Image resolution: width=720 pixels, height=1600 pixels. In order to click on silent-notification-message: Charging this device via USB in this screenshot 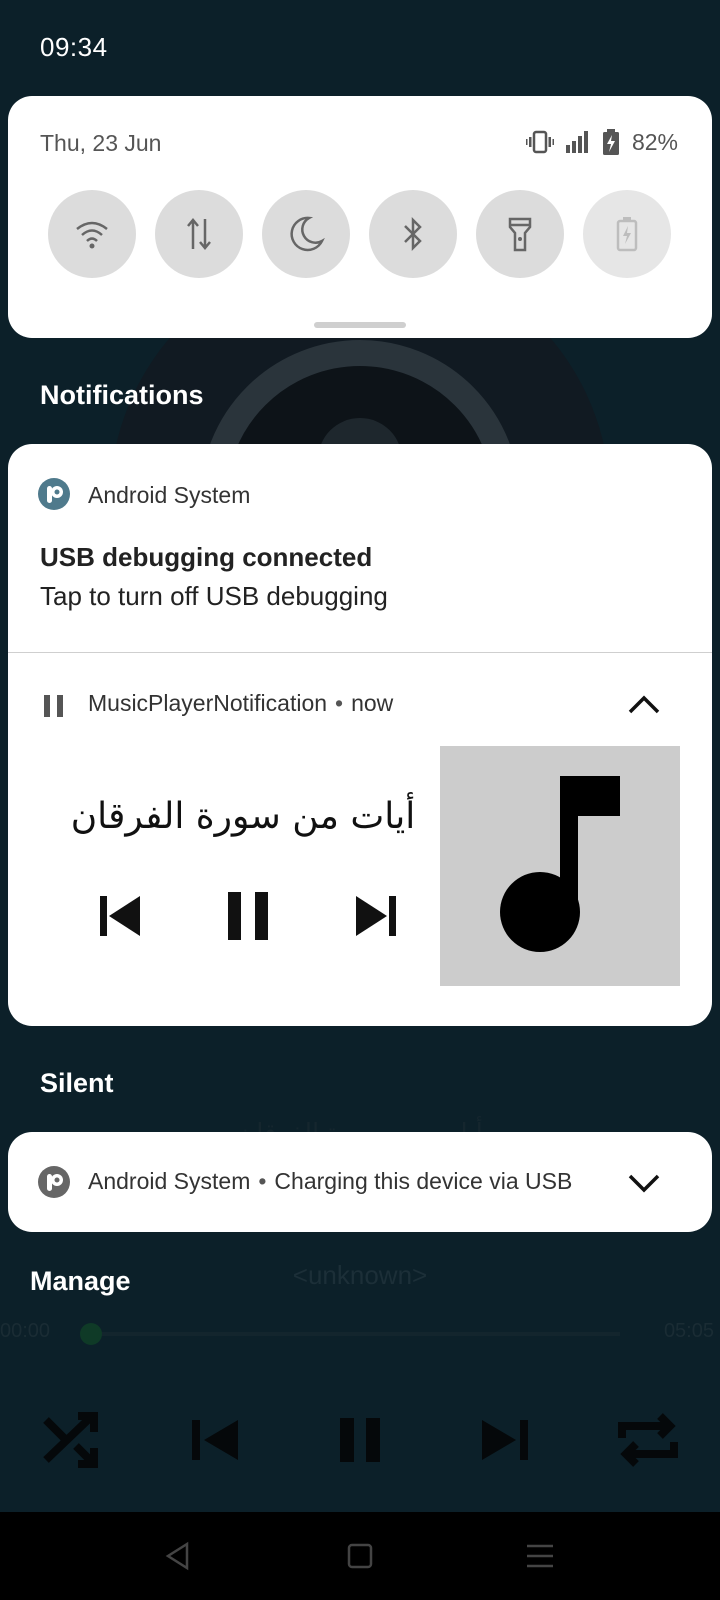, I will do `click(423, 1181)`.